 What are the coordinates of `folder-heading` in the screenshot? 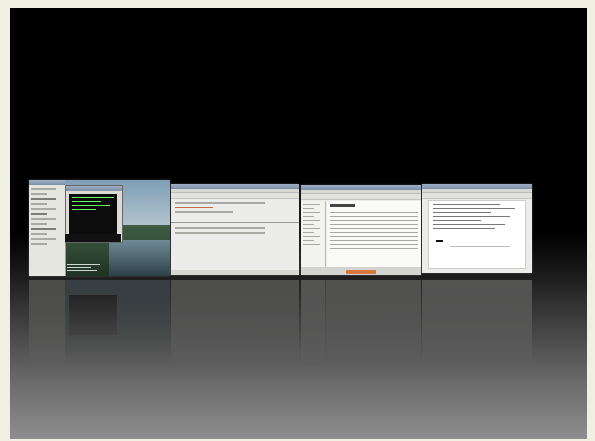 It's located at (342, 205).